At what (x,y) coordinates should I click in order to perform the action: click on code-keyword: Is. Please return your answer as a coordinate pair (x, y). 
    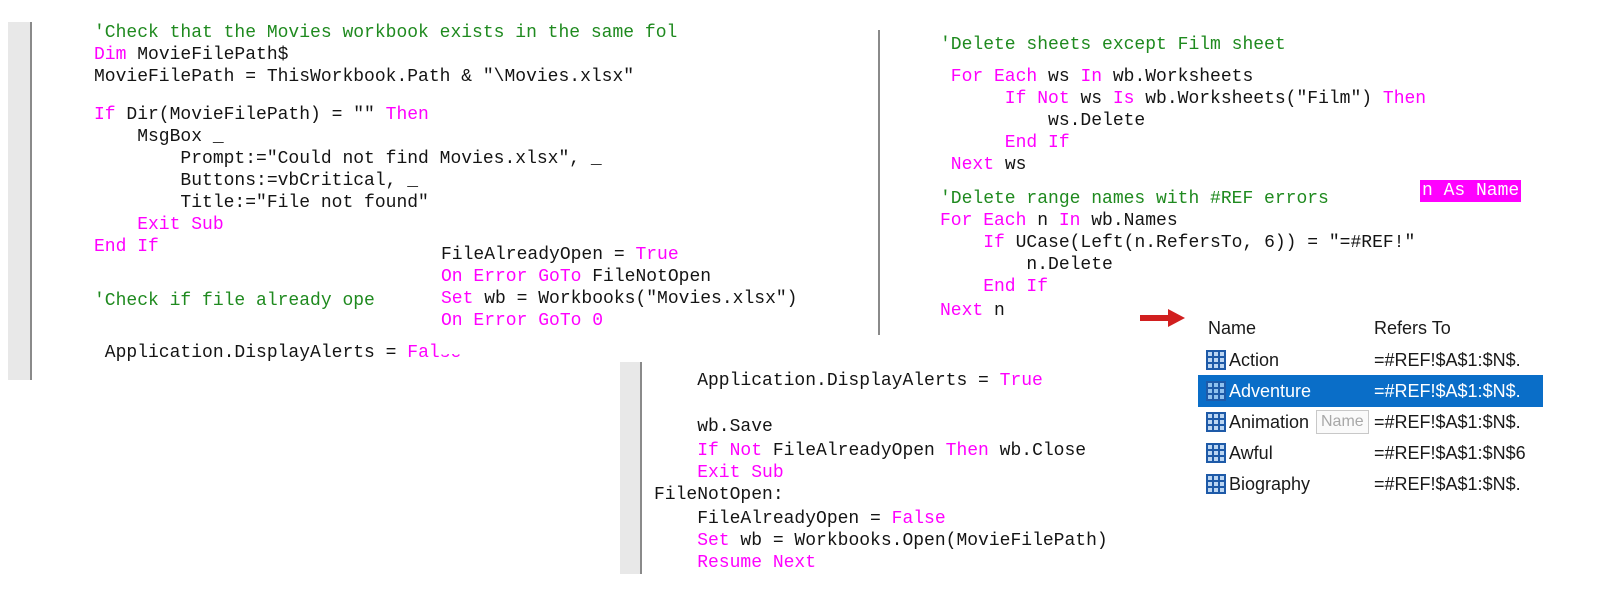
    Looking at the image, I should click on (1129, 99).